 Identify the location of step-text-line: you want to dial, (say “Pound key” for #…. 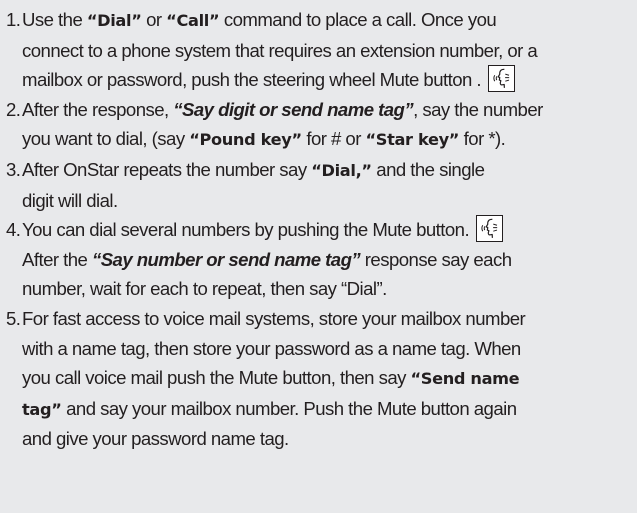
(328, 139).